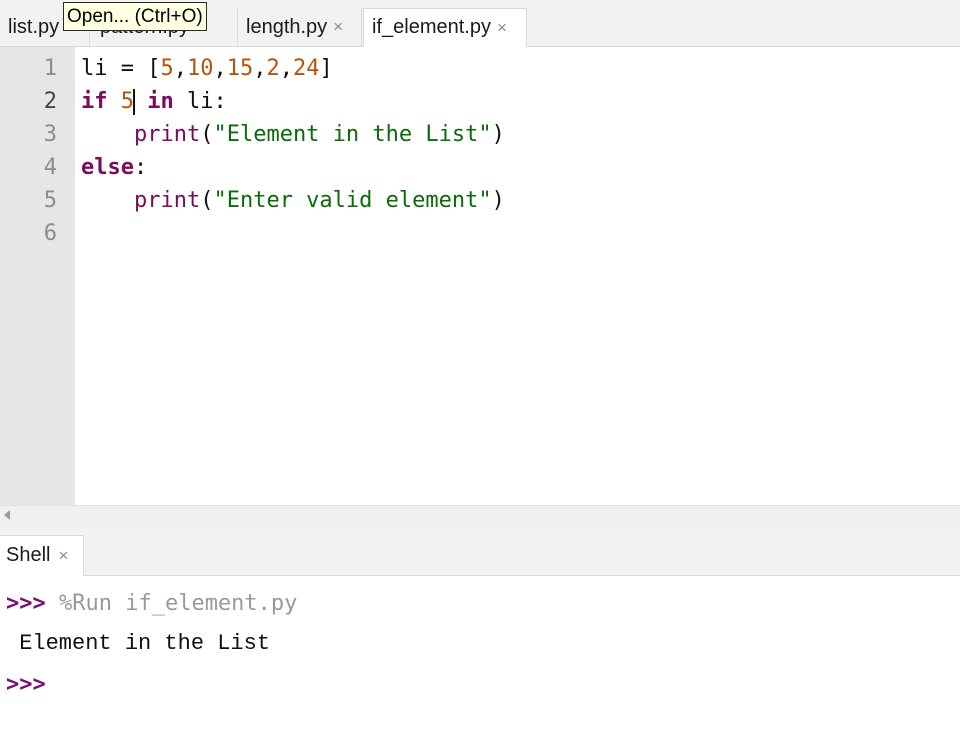 This screenshot has width=960, height=747. Describe the element at coordinates (50, 134) in the screenshot. I see `line-number: 3` at that location.